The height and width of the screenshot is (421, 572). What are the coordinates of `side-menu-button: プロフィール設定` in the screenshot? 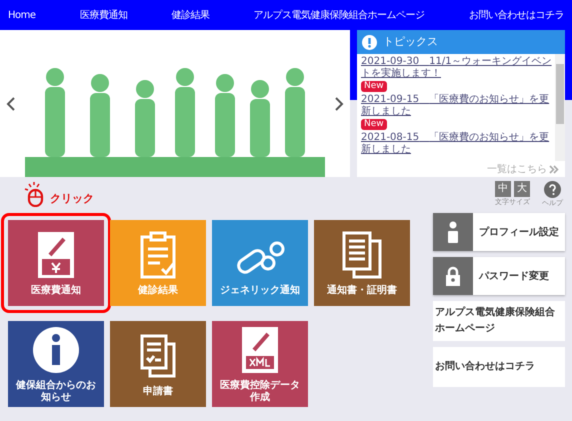 It's located at (499, 232).